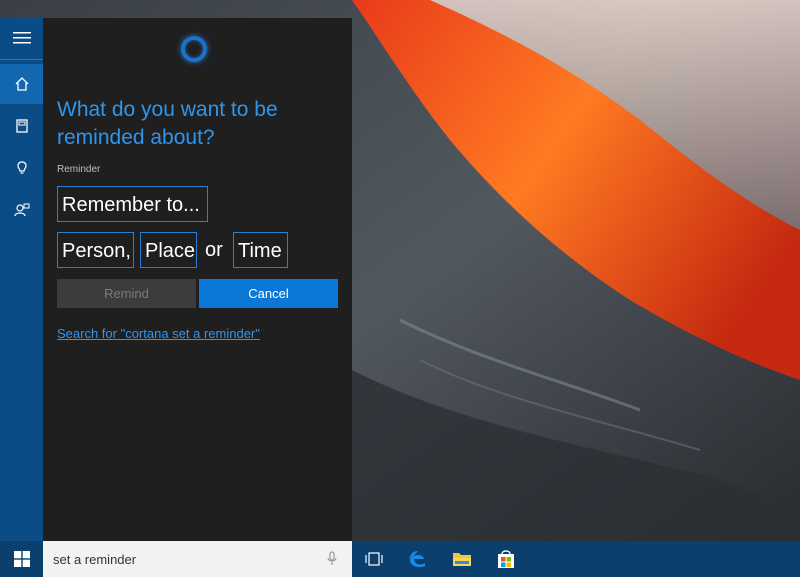  I want to click on reminders-button, so click(21, 168).